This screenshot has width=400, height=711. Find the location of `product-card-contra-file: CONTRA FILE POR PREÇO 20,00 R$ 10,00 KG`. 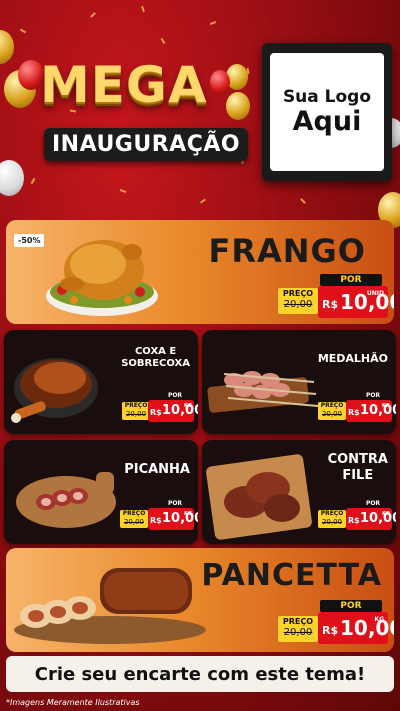

product-card-contra-file: CONTRA FILE POR PREÇO 20,00 R$ 10,00 KG is located at coordinates (299, 492).